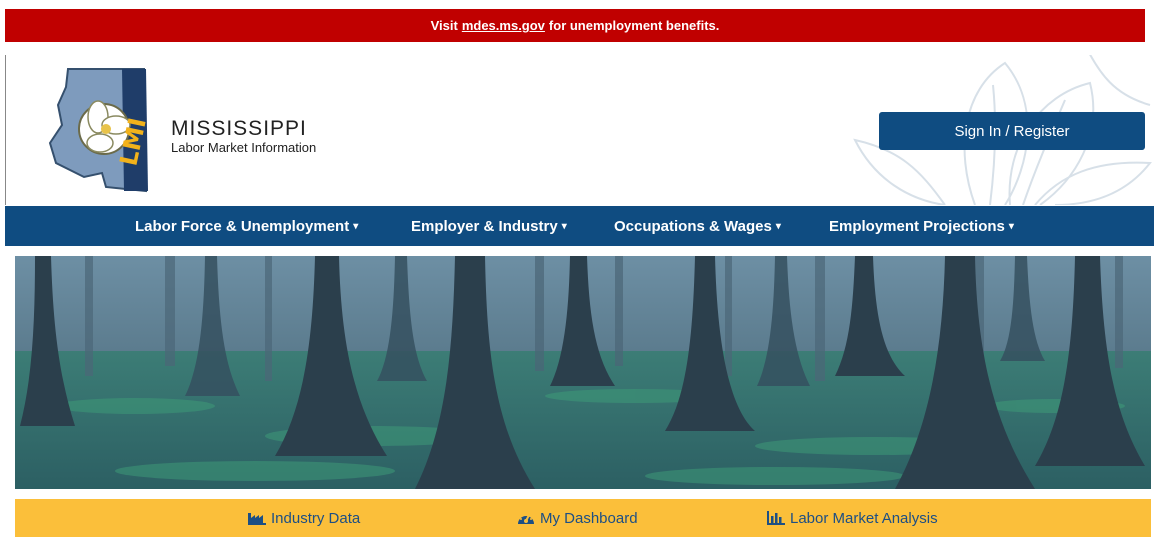 The image size is (1154, 546). What do you see at coordinates (917, 226) in the screenshot?
I see `nav-label: Employment Projections` at bounding box center [917, 226].